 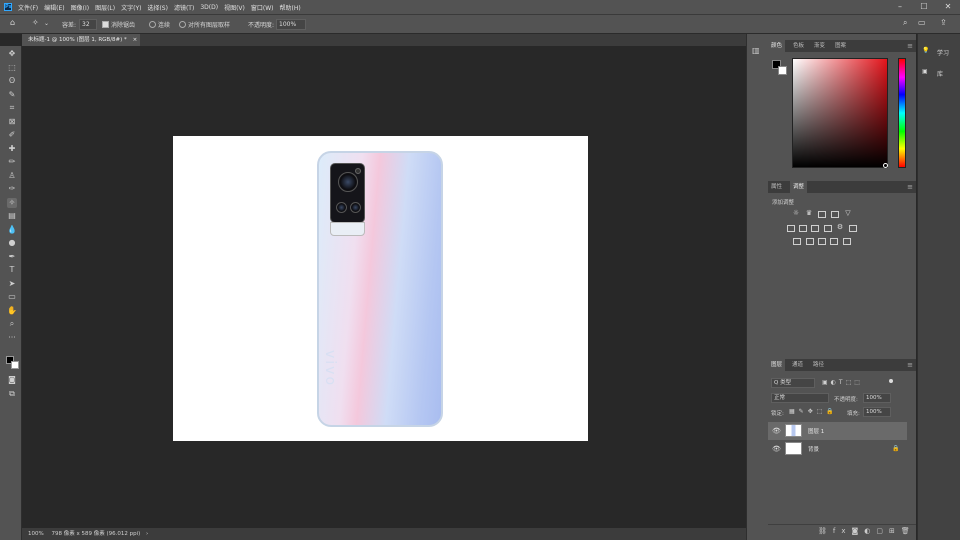 What do you see at coordinates (12, 338) in the screenshot?
I see `more-tools-icon: ···` at bounding box center [12, 338].